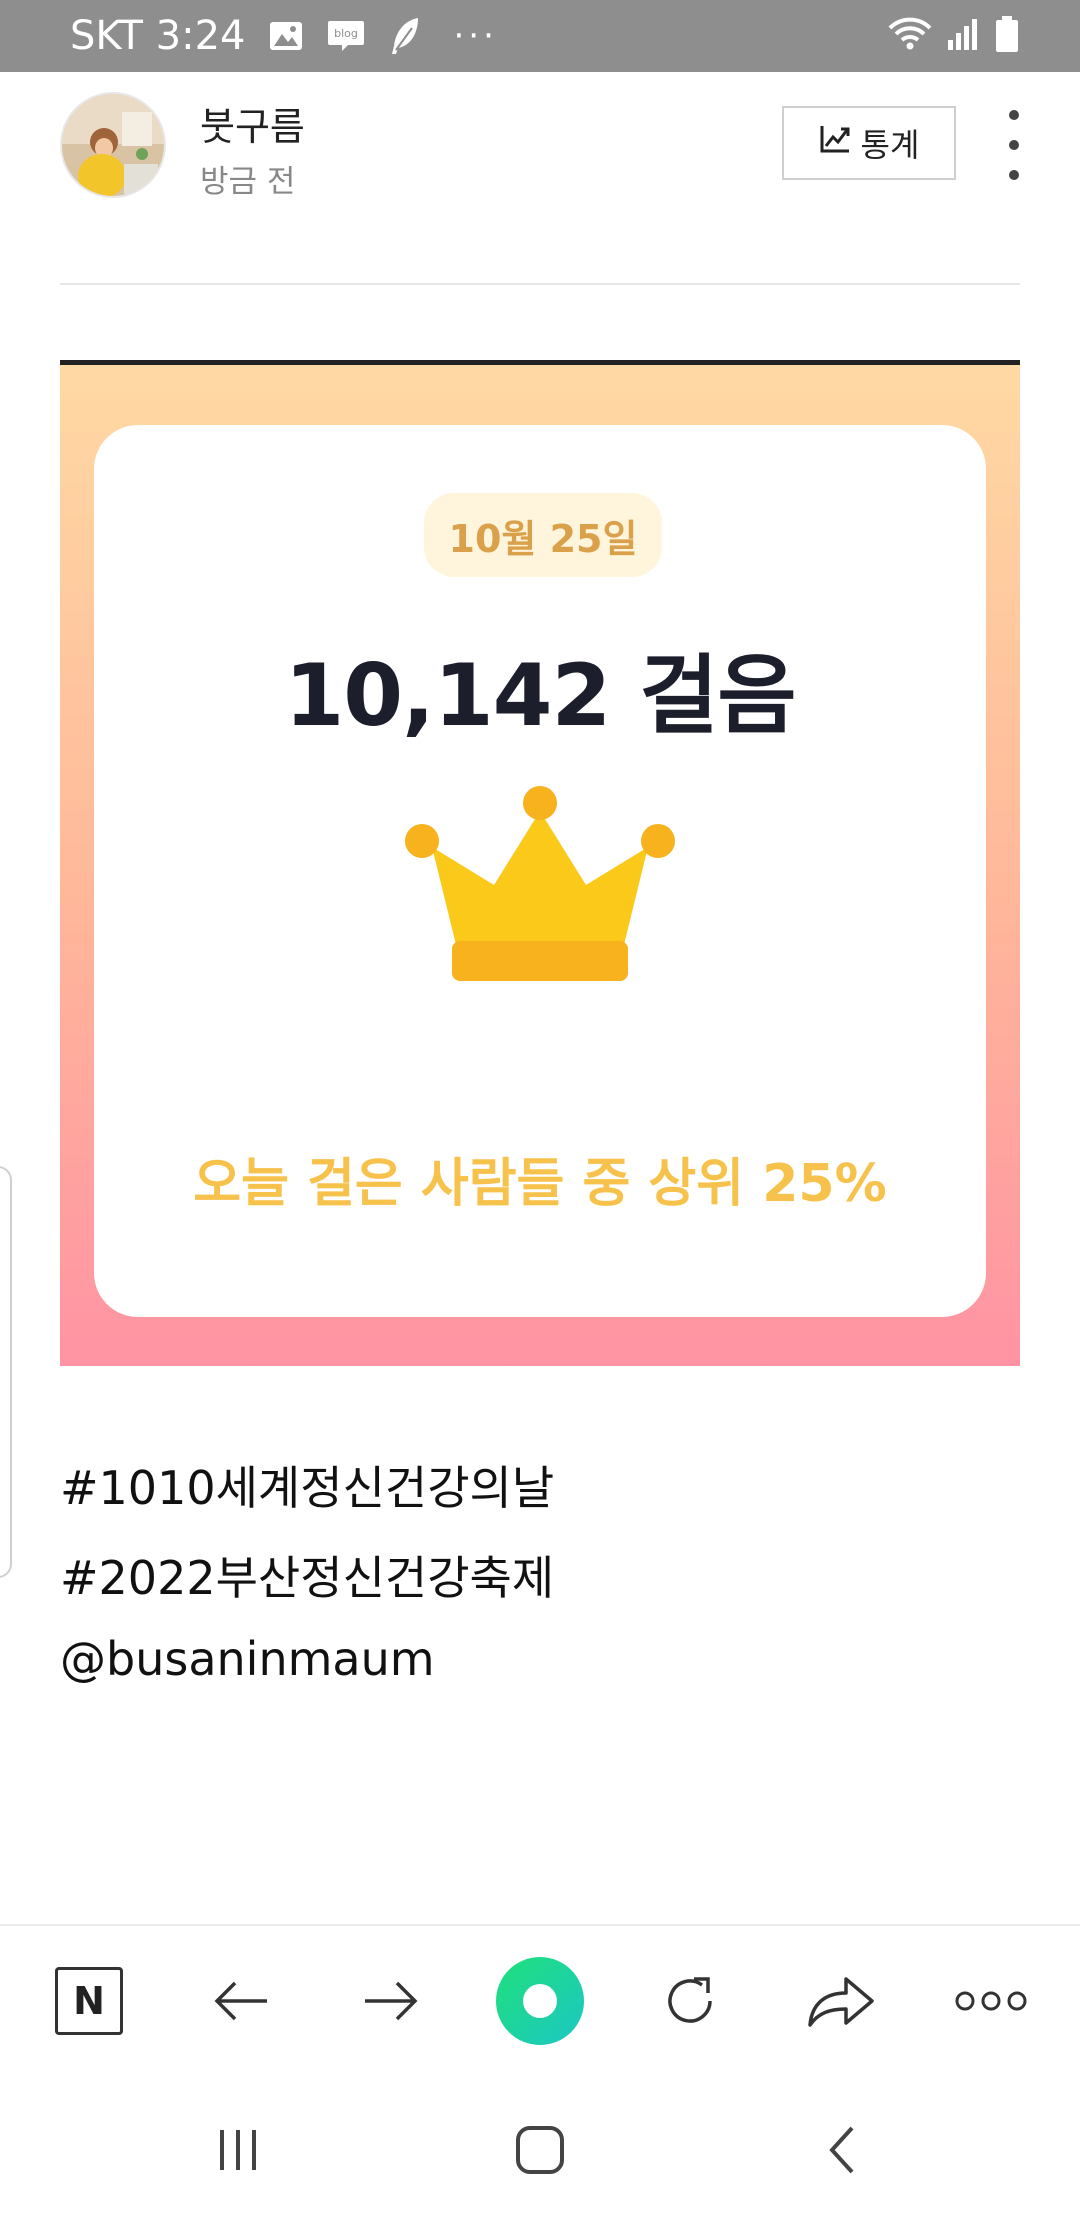  I want to click on browser-toolbar: N, so click(540, 2002).